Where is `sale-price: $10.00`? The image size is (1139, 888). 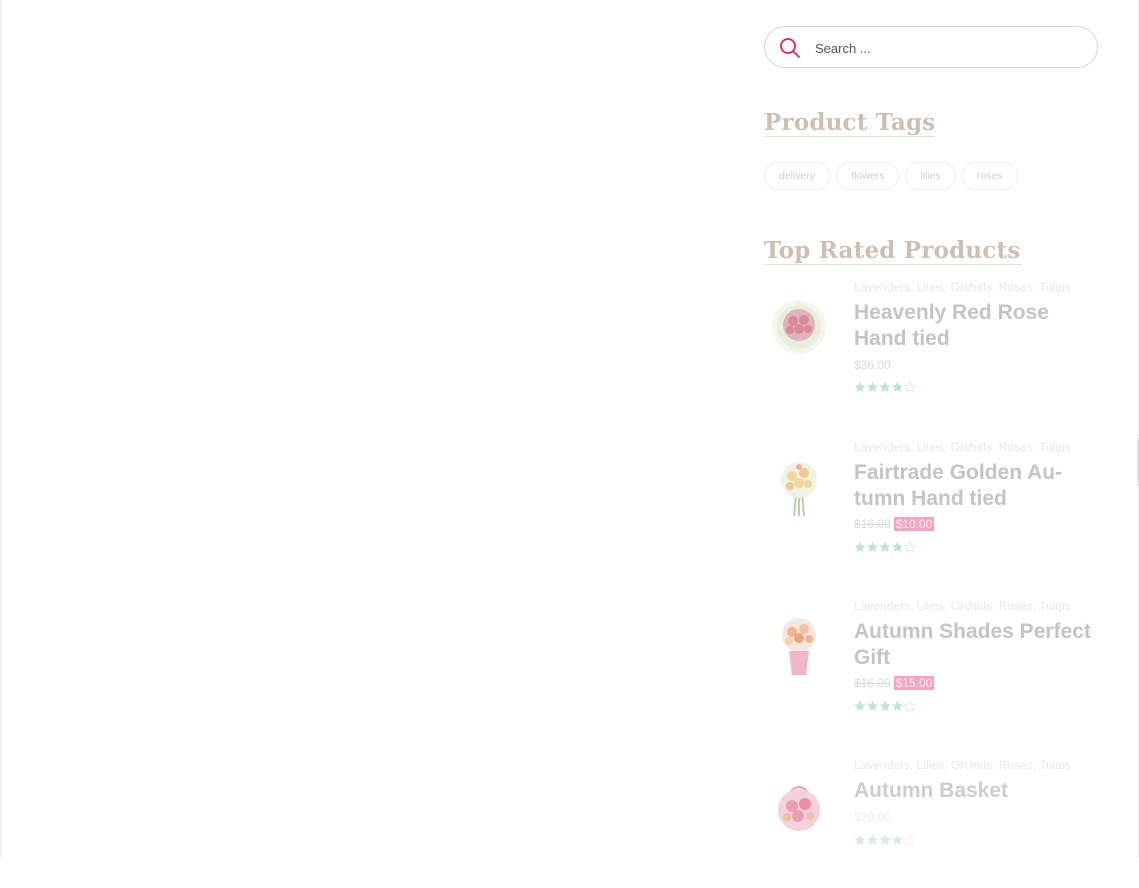
sale-price: $10.00 is located at coordinates (914, 524).